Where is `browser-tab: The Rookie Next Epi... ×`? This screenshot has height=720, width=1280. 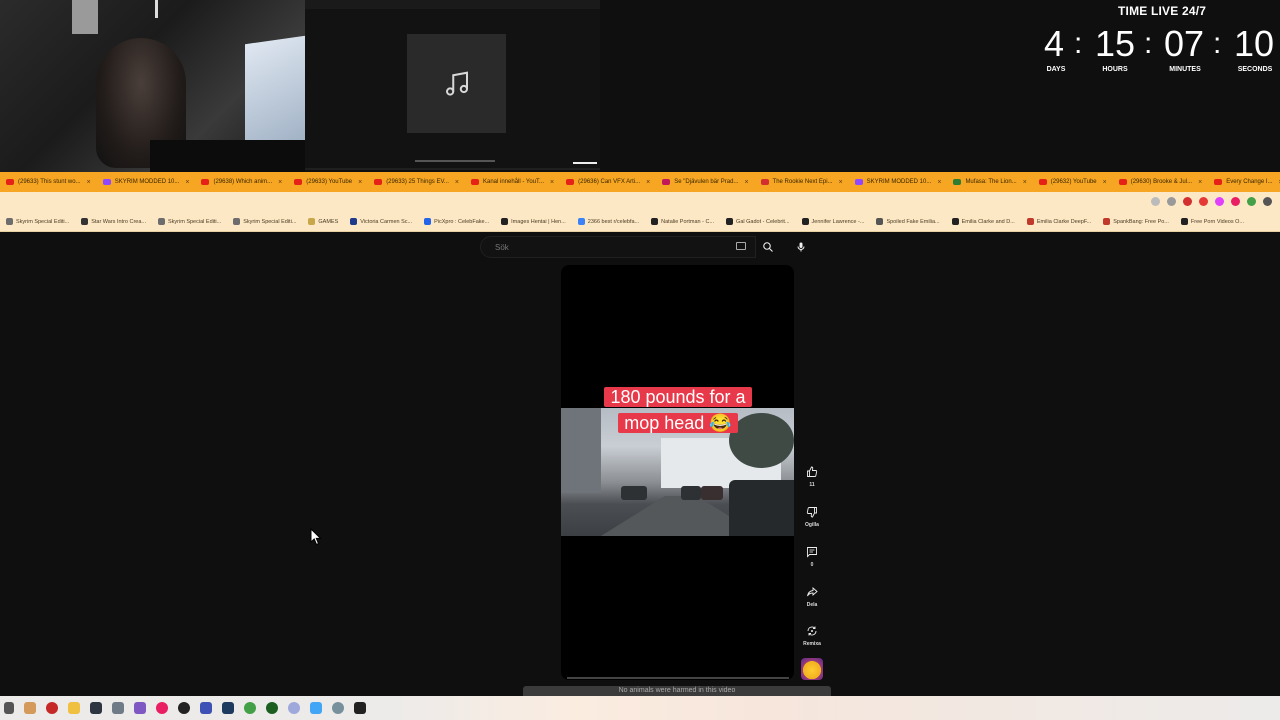
browser-tab: The Rookie Next Epi... × is located at coordinates (802, 182).